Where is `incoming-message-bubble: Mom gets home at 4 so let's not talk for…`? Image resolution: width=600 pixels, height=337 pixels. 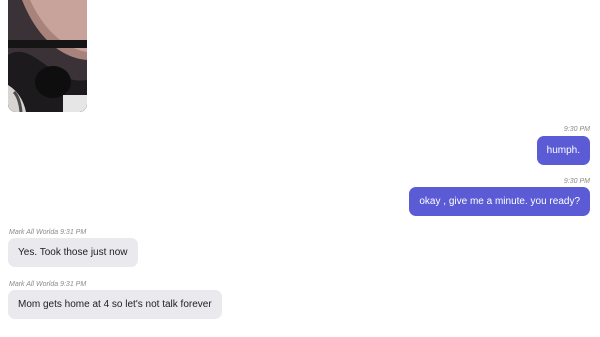 incoming-message-bubble: Mom gets home at 4 so let's not talk for… is located at coordinates (115, 304).